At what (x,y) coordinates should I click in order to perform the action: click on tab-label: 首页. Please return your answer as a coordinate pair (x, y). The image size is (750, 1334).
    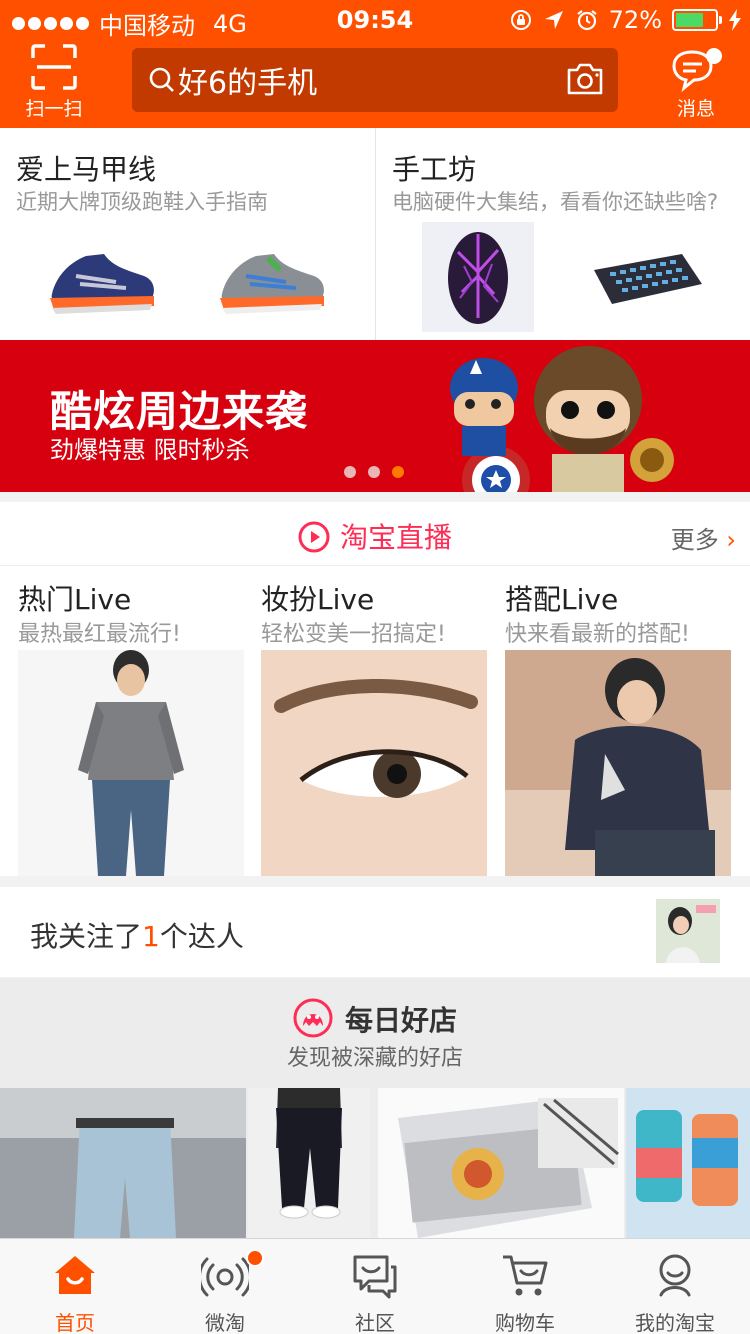
    Looking at the image, I should click on (75, 1322).